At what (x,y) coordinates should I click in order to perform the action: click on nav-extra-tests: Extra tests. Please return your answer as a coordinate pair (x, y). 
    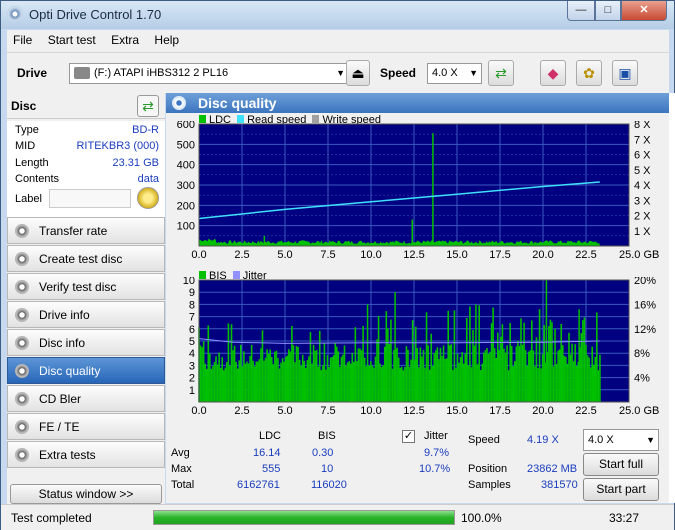
    Looking at the image, I should click on (86, 454).